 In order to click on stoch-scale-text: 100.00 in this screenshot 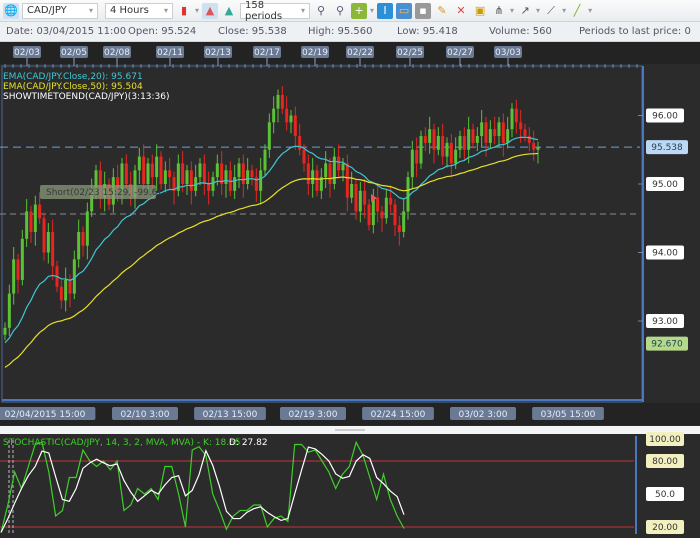, I will do `click(665, 440)`.